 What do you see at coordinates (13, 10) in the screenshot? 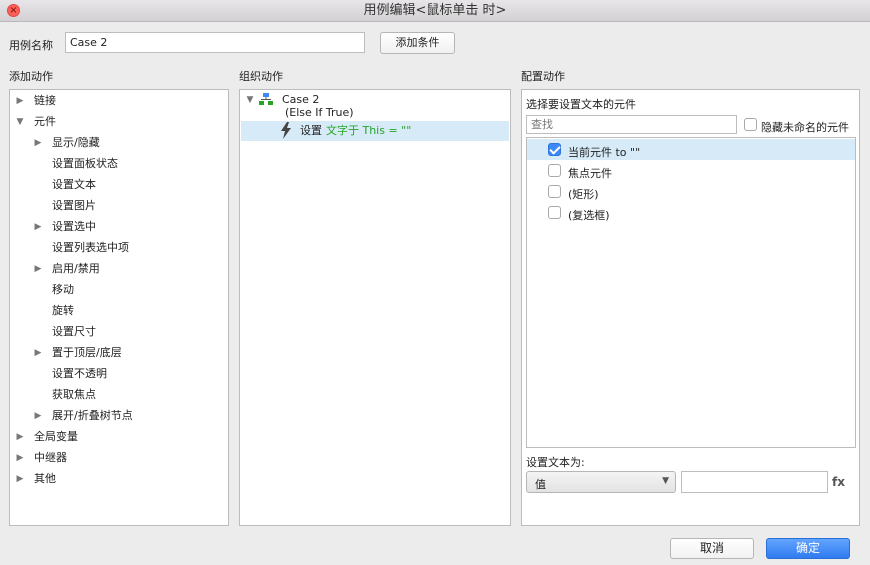
I see `close-icon: ×` at bounding box center [13, 10].